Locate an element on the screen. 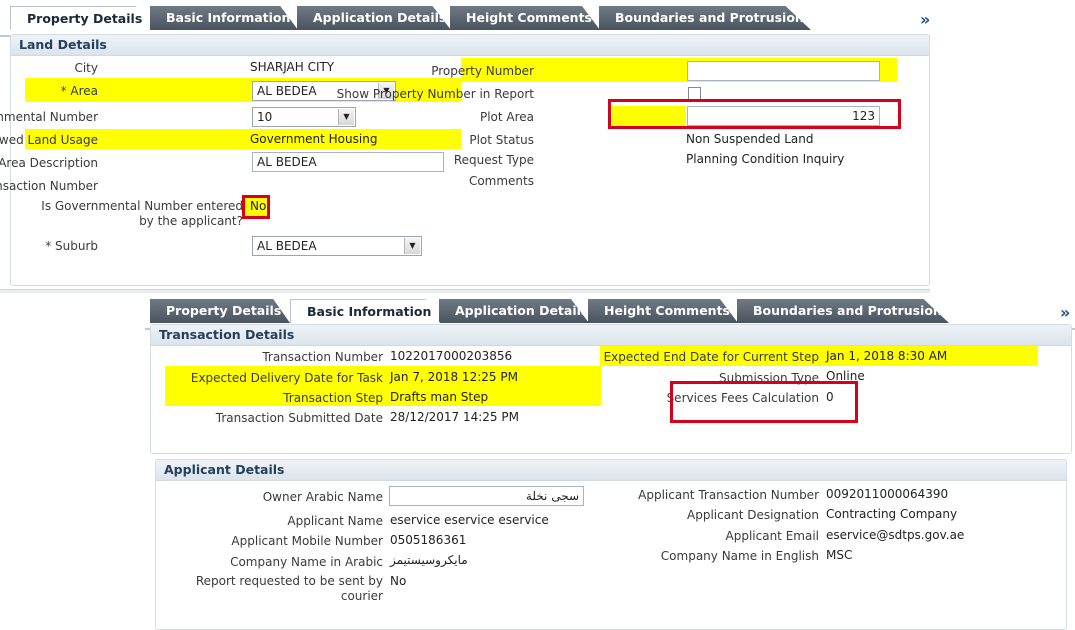 This screenshot has width=1075, height=630. owner-arabic-label: Owner Arabic Name is located at coordinates (322, 497).